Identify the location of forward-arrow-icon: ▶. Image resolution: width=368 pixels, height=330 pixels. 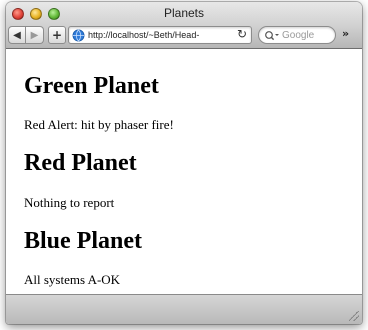
(34, 35).